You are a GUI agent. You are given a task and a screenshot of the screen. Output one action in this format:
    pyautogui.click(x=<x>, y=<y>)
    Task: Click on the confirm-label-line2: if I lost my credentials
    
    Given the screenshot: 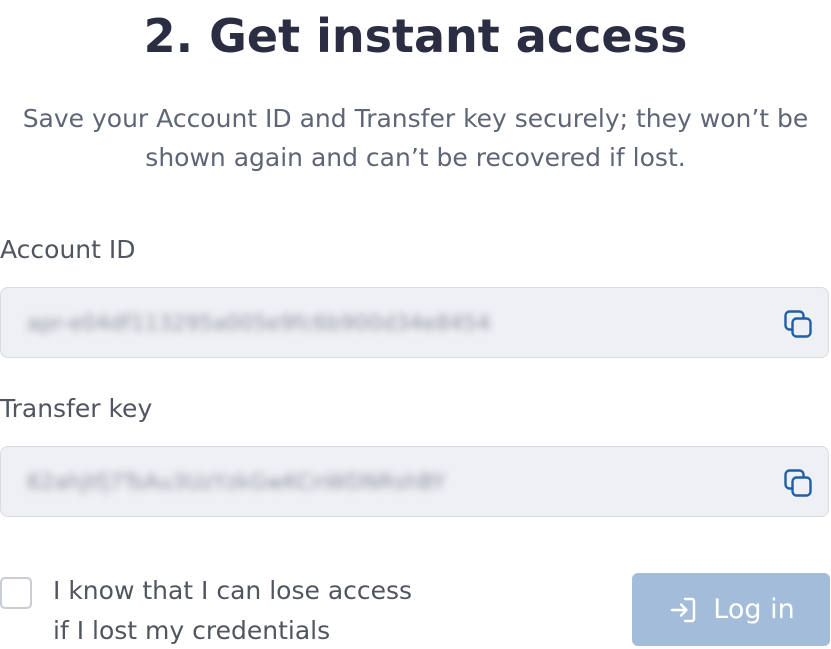 What is the action you would take?
    pyautogui.click(x=192, y=630)
    